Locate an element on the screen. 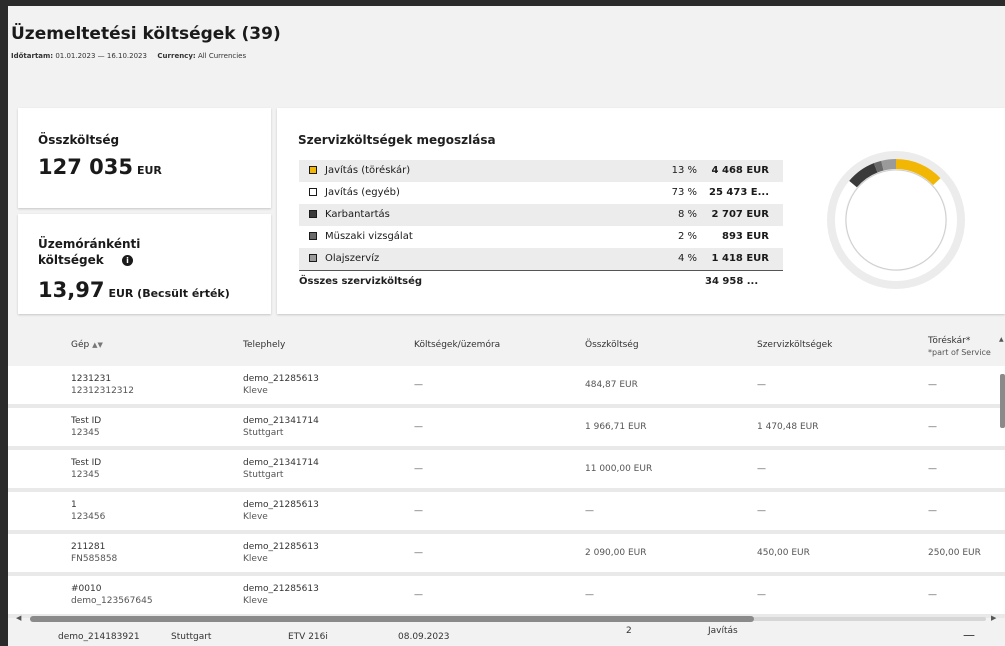  distribution-row: Müszaki vizsgálat 2 % 893 EUR is located at coordinates (541, 237).